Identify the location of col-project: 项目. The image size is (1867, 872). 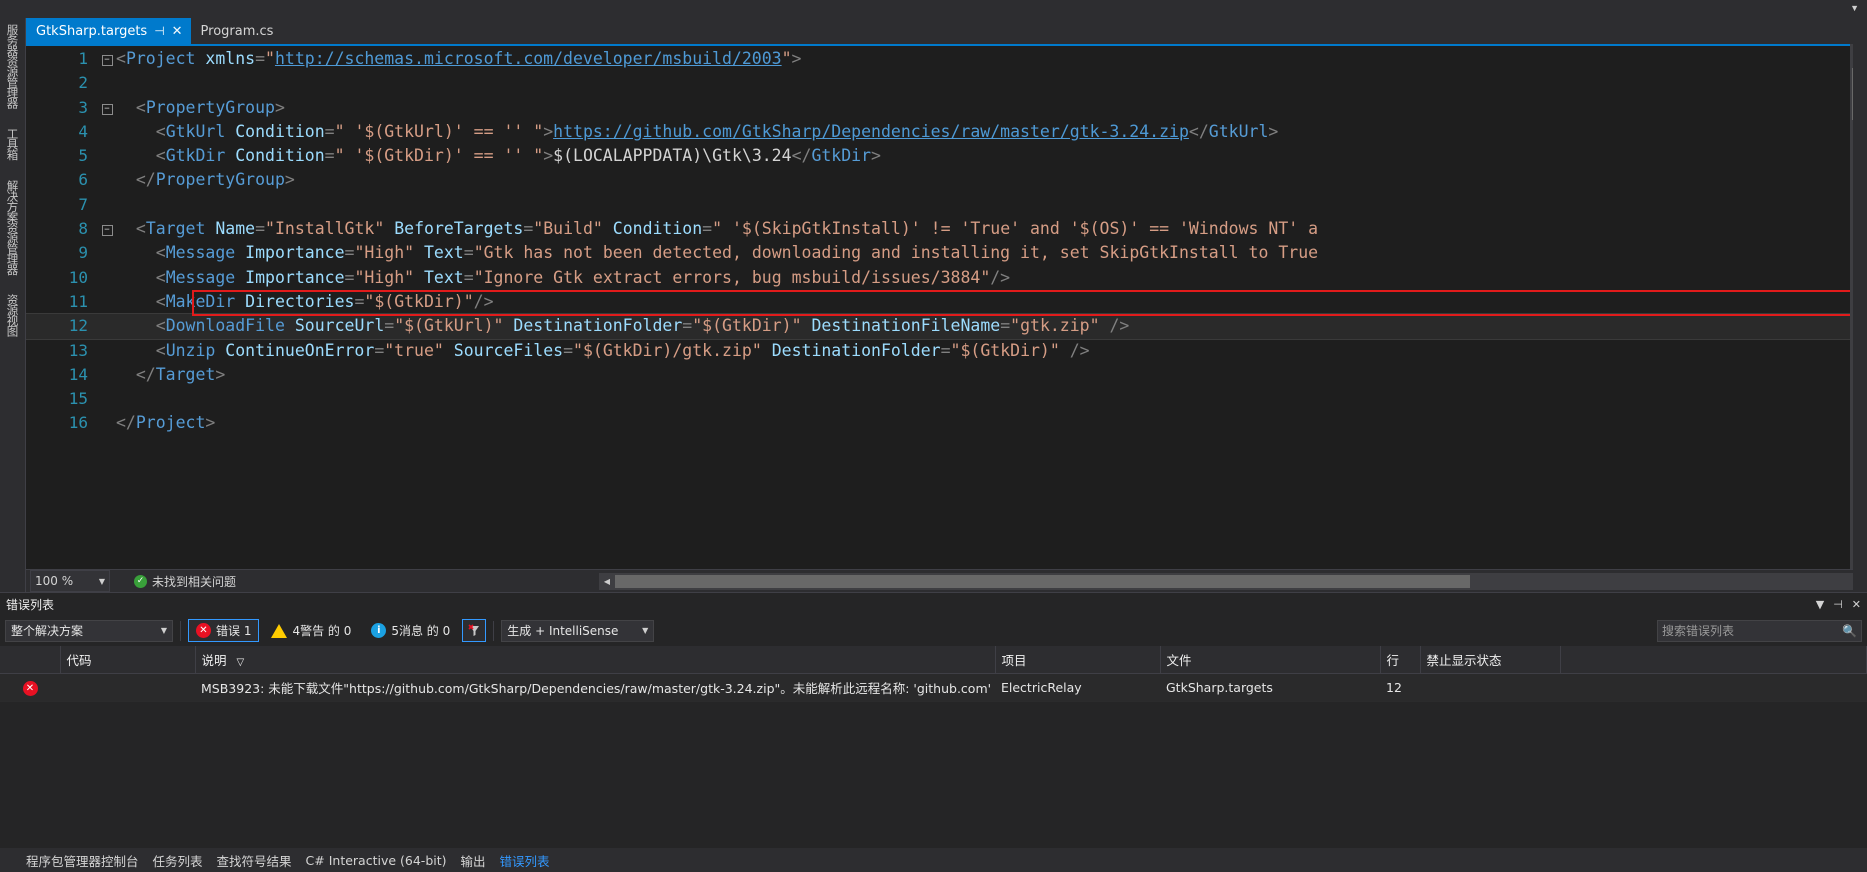
(1078, 660).